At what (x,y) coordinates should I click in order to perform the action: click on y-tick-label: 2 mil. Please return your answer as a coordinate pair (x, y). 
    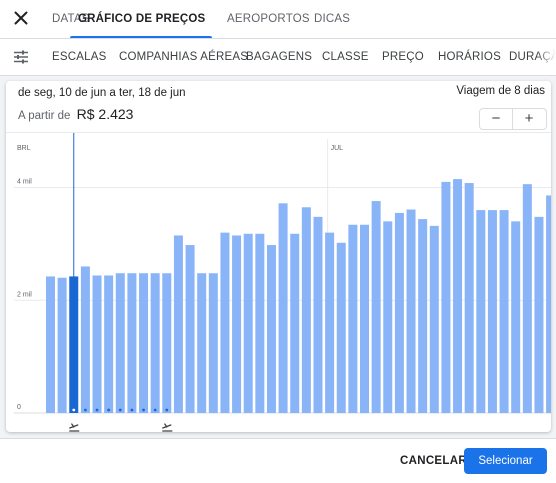
    Looking at the image, I should click on (24, 294).